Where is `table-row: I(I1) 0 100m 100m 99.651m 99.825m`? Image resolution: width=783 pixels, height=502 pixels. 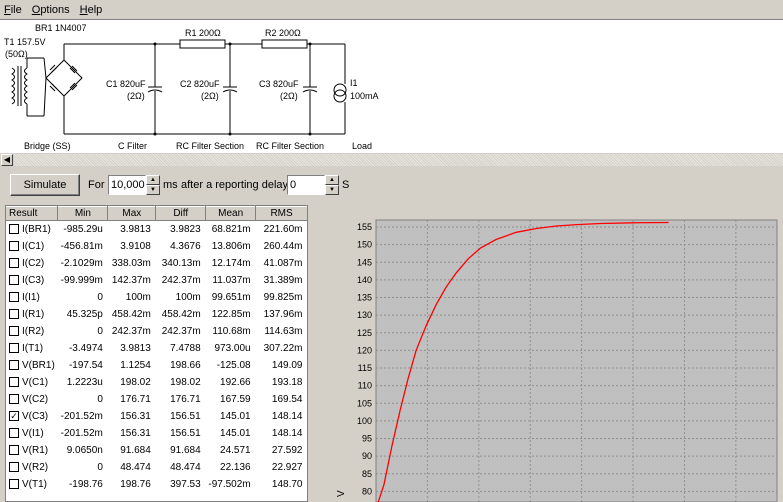
table-row: I(I1) 0 100m 100m 99.651m 99.825m is located at coordinates (156, 297).